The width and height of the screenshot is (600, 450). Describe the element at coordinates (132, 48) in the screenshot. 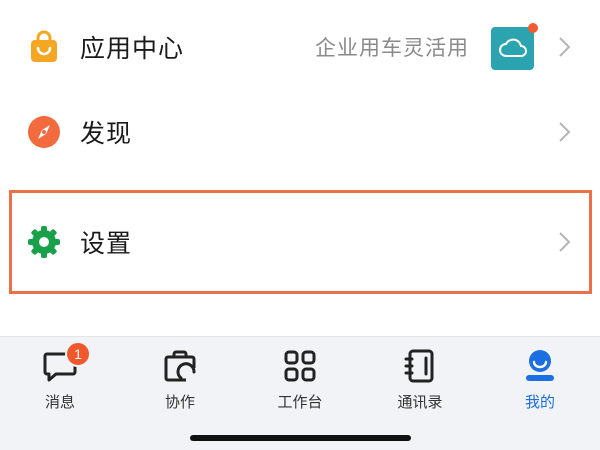

I see `menu-item-label: 应用中心` at that location.